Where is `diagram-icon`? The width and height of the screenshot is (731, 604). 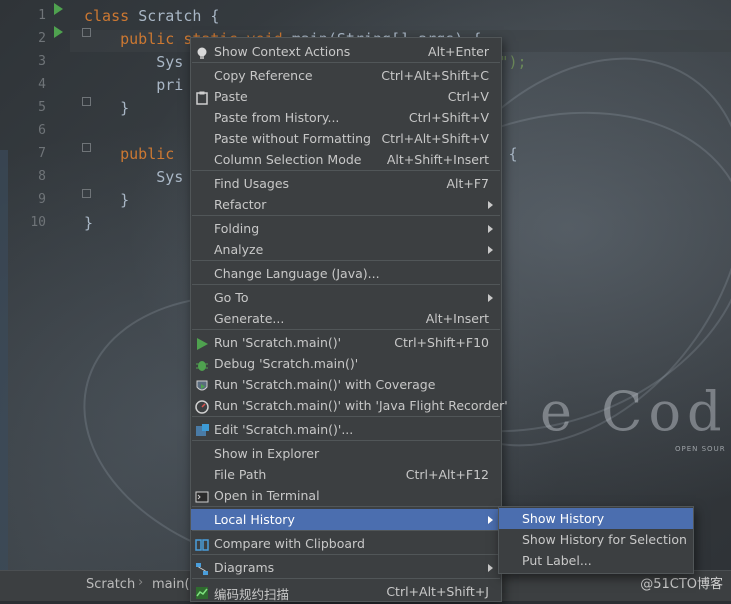 diagram-icon is located at coordinates (202, 568).